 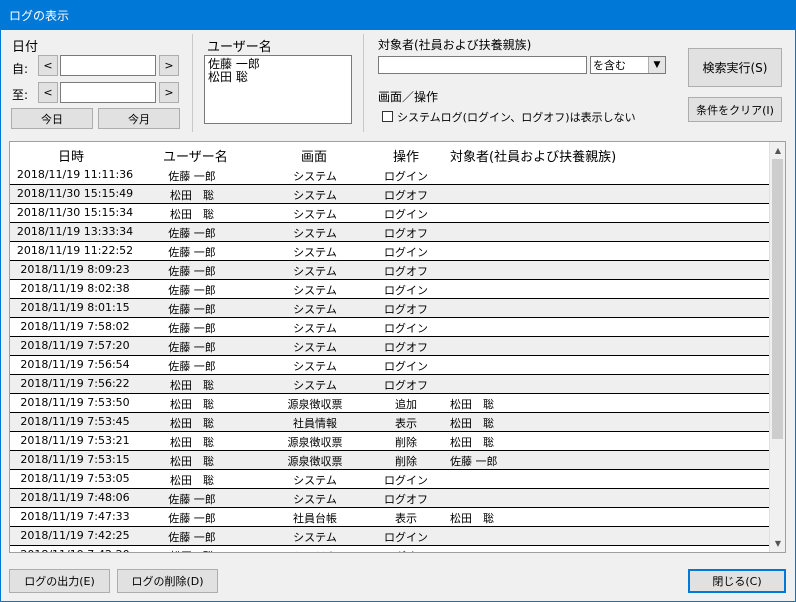 I want to click on delete-log-button: ログの削除(D), so click(x=167, y=581).